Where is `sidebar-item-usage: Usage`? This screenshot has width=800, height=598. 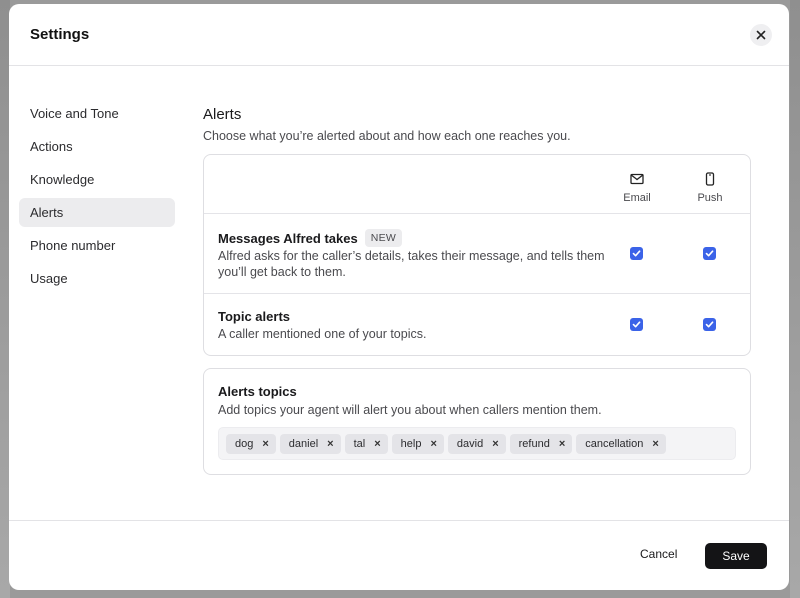 sidebar-item-usage: Usage is located at coordinates (97, 278).